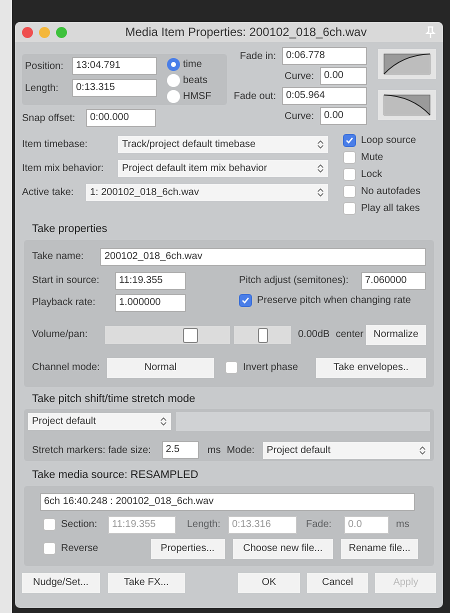 This screenshot has width=450, height=613. I want to click on input-field: 11:19.355, so click(150, 281).